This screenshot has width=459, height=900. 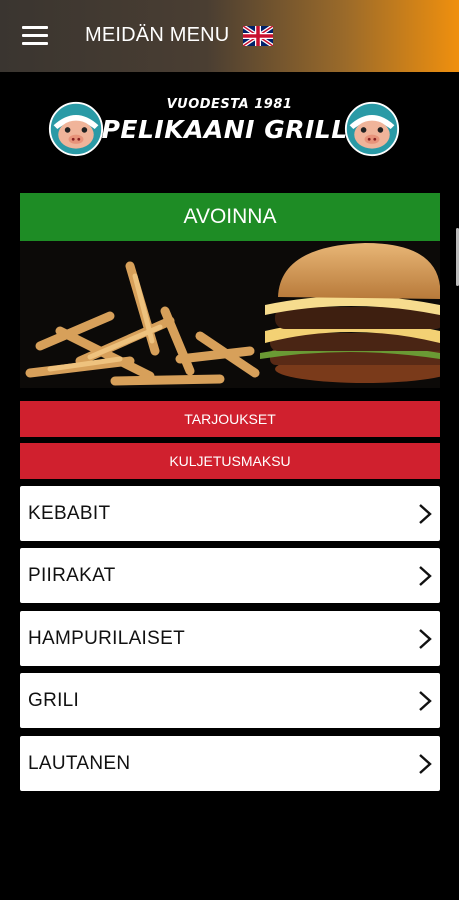 I want to click on category-item-grili: GRILI, so click(x=230, y=700).